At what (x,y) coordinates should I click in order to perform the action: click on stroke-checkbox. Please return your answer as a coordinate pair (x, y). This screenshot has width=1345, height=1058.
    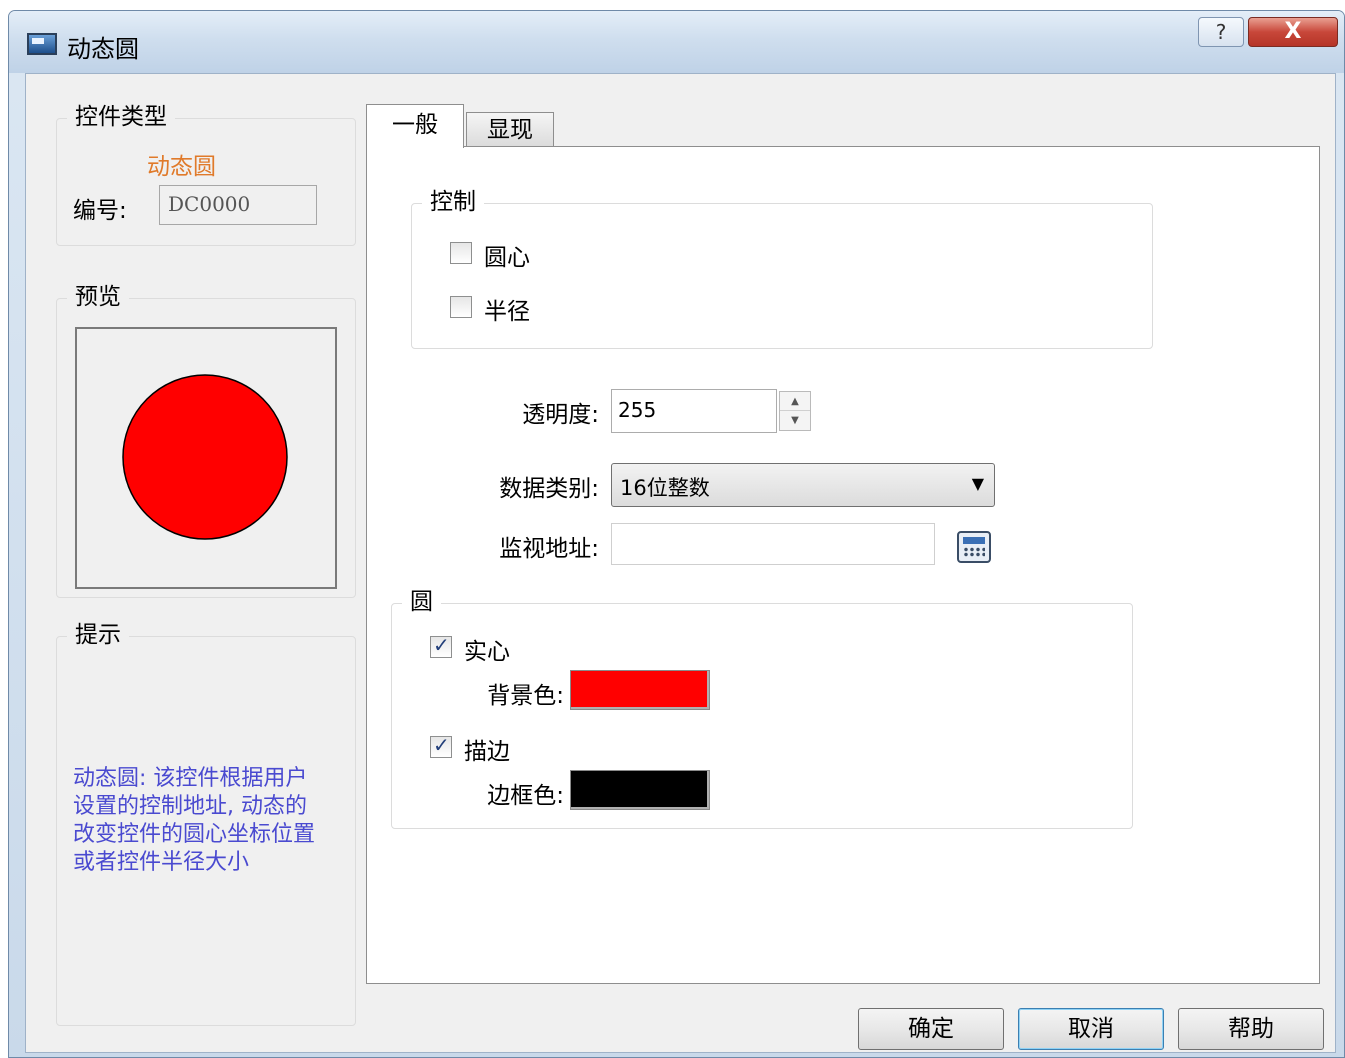
    Looking at the image, I should click on (441, 745).